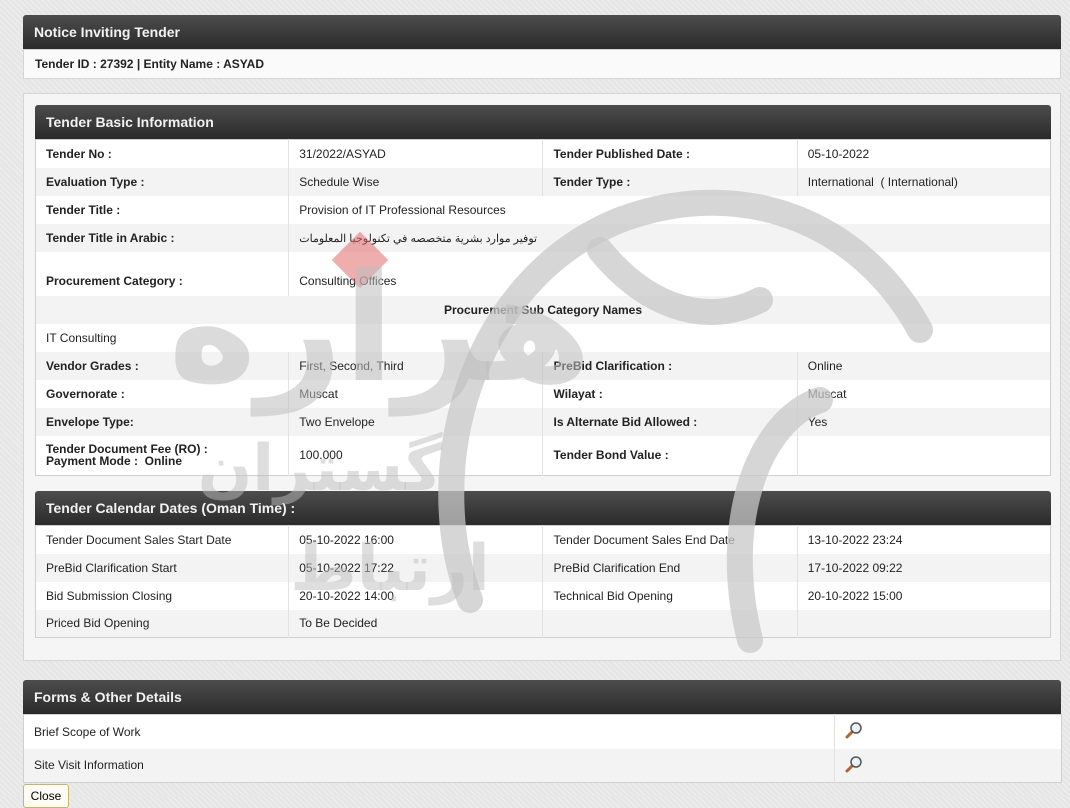 This screenshot has width=1070, height=808. I want to click on procurement-category-label: Procurement Category :, so click(162, 273).